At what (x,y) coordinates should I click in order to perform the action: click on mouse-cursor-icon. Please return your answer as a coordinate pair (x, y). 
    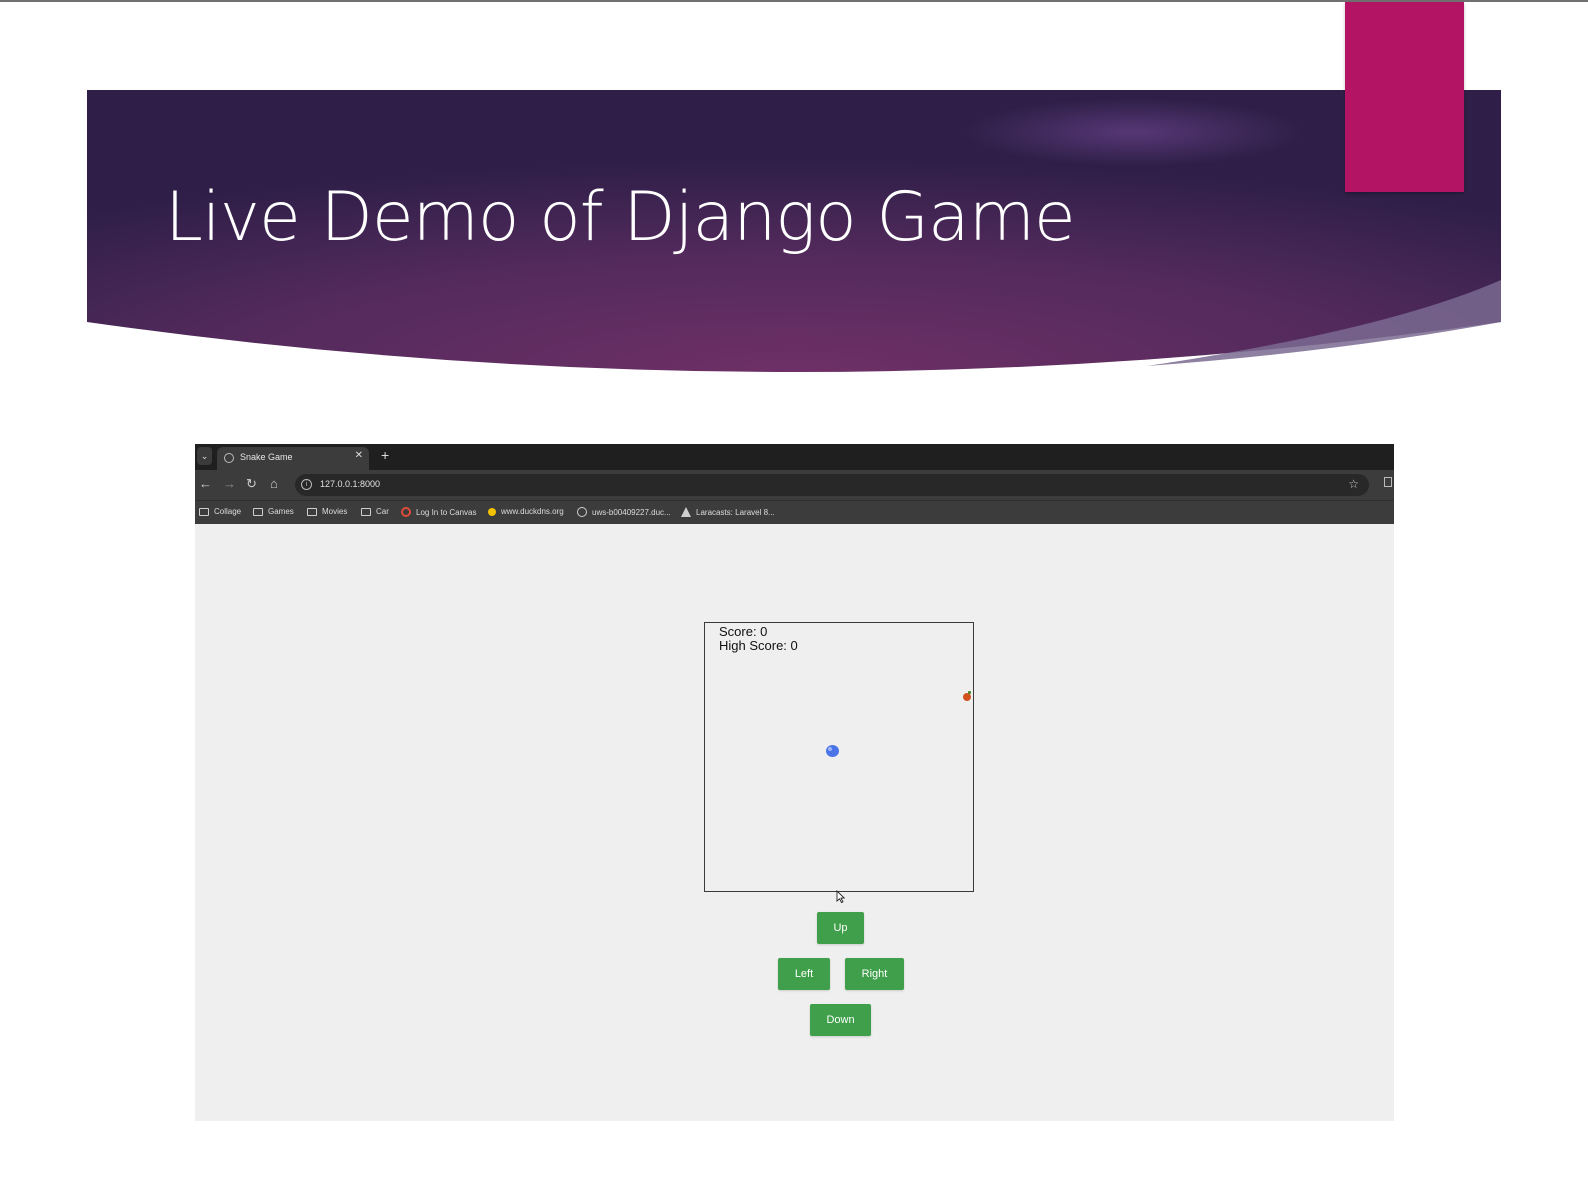
    Looking at the image, I should click on (841, 897).